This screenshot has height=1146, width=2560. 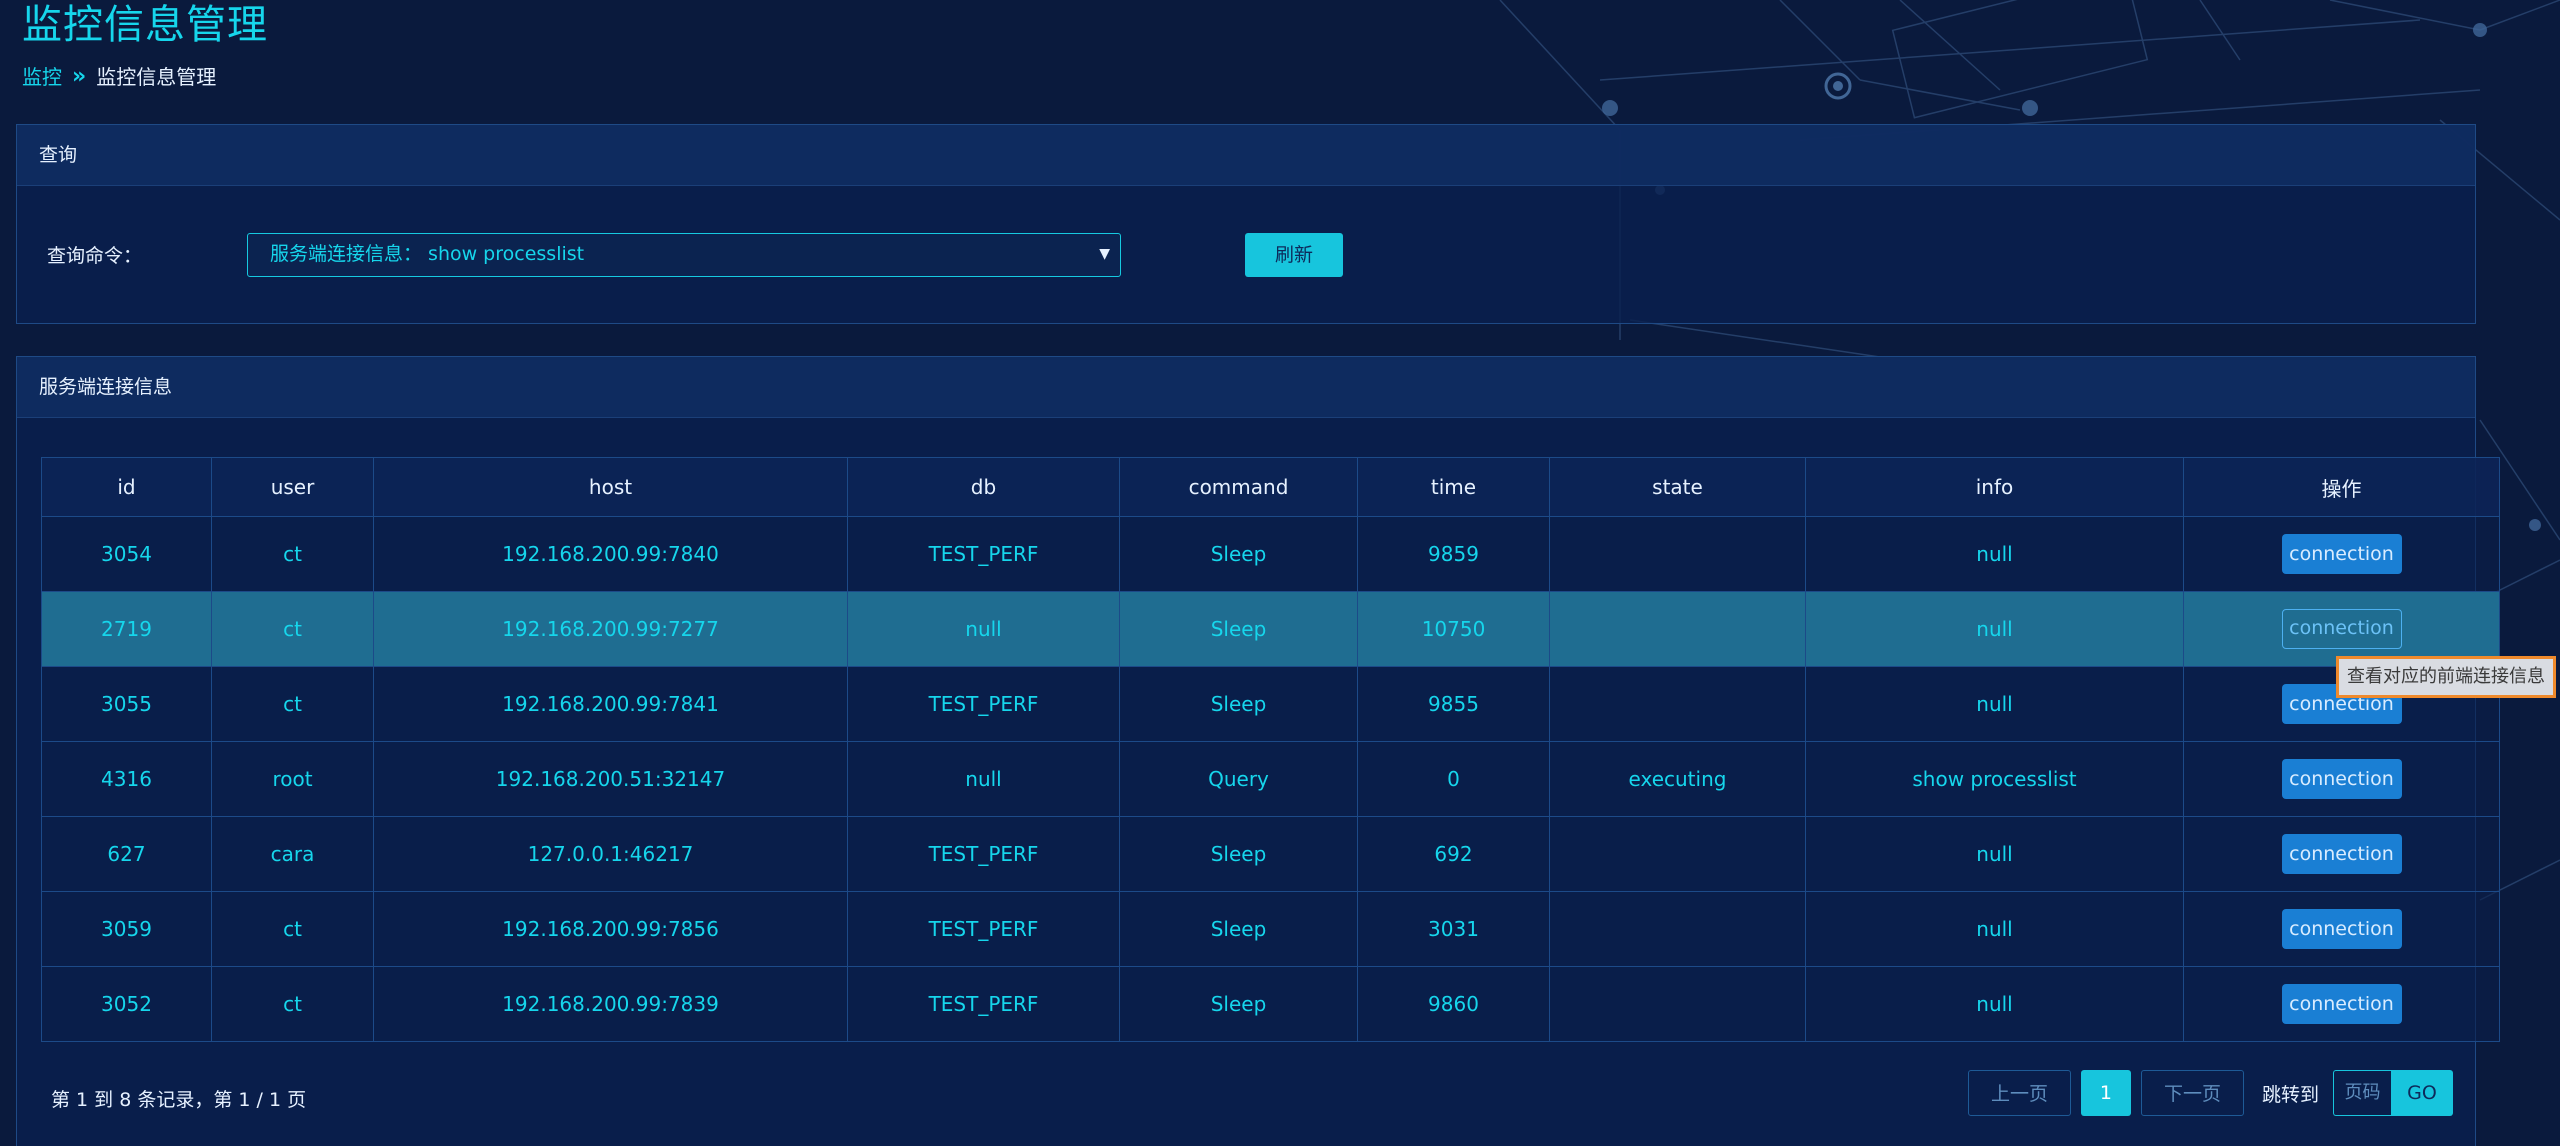 I want to click on cell-id: 627, so click(x=126, y=854).